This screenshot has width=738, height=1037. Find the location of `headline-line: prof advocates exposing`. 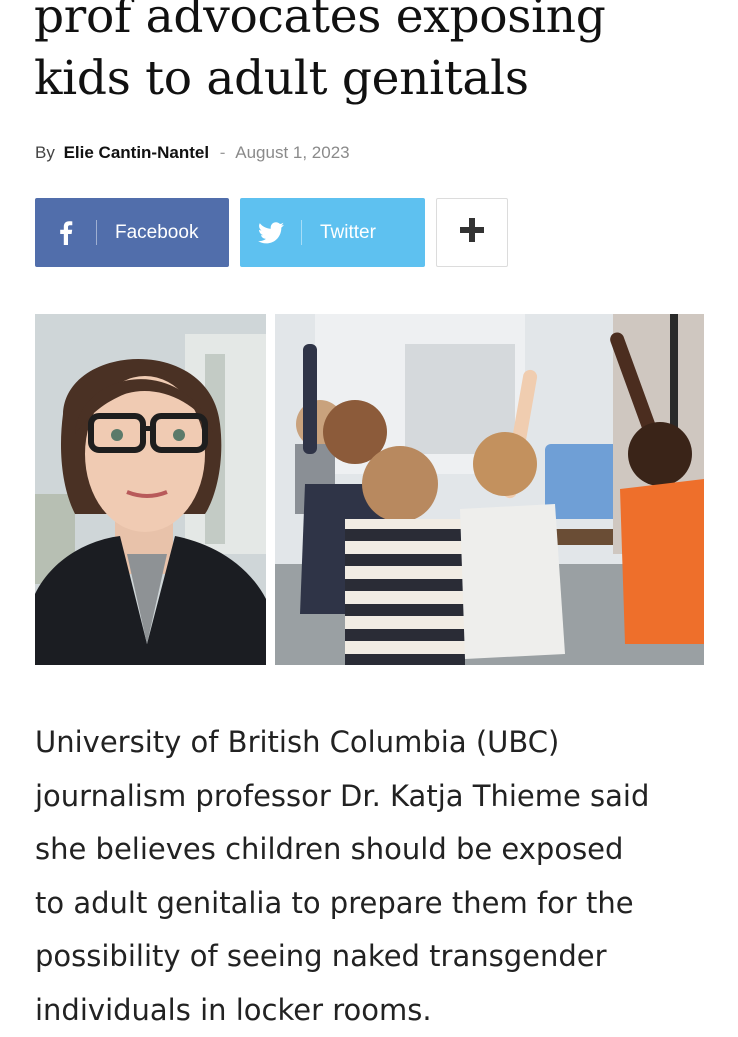

headline-line: prof advocates exposing is located at coordinates (379, 24).